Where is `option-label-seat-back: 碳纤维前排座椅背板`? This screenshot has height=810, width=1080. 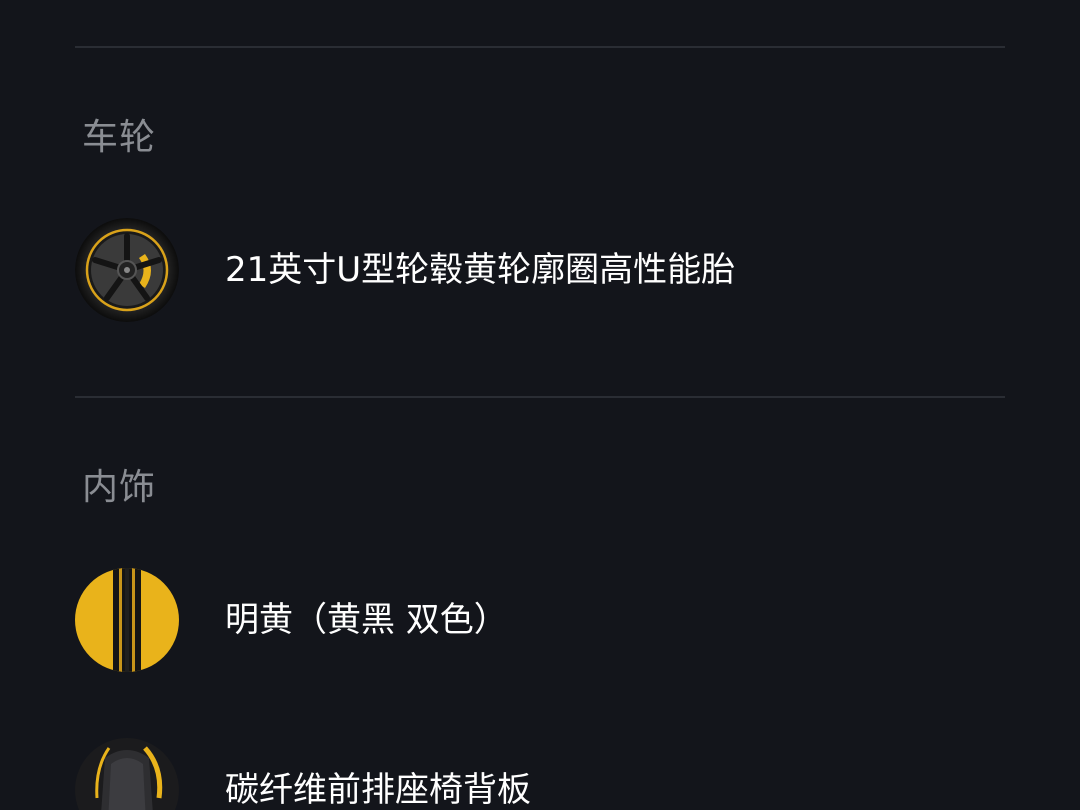
option-label-seat-back: 碳纤维前排座椅背板 is located at coordinates (378, 790).